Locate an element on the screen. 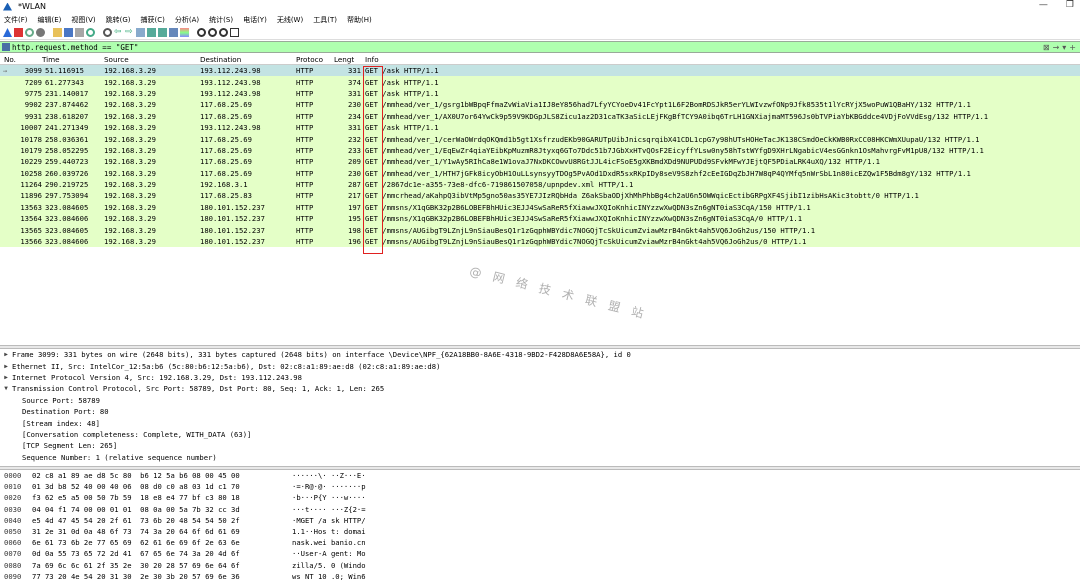 Image resolution: width=1080 pixels, height=580 pixels. capture-options-icon is located at coordinates (40, 32).